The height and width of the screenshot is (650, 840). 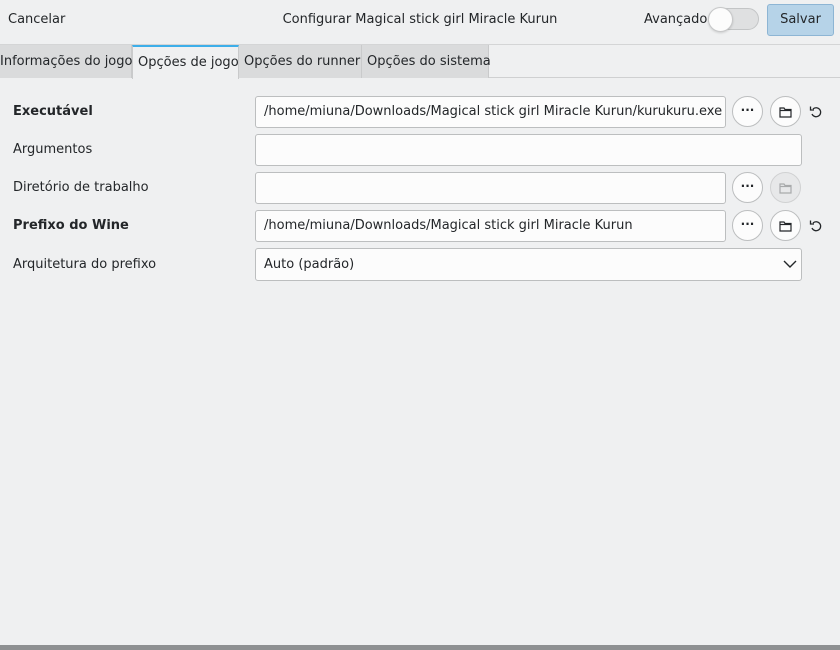 I want to click on chevron-down-icon, so click(x=790, y=264).